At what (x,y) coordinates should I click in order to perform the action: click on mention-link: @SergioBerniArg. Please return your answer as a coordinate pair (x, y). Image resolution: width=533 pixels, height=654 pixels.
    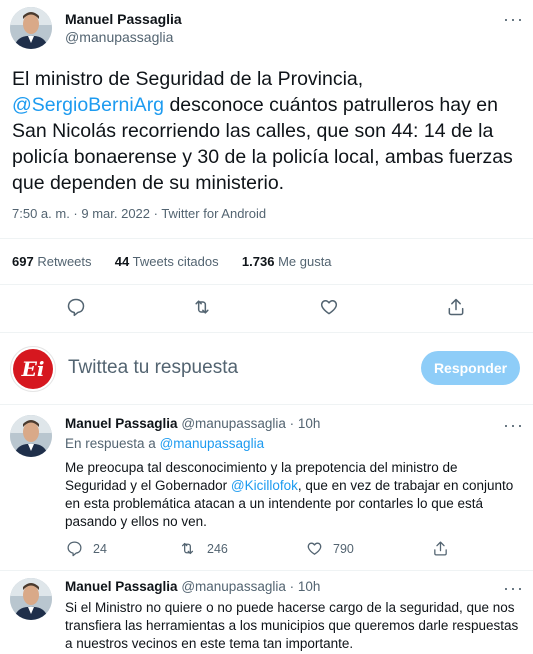
    Looking at the image, I should click on (88, 105).